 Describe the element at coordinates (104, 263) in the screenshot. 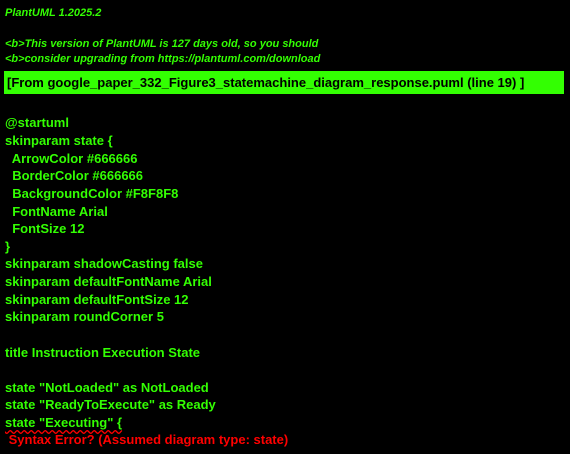

I see `code-line: skinparam shadowCasting false` at that location.